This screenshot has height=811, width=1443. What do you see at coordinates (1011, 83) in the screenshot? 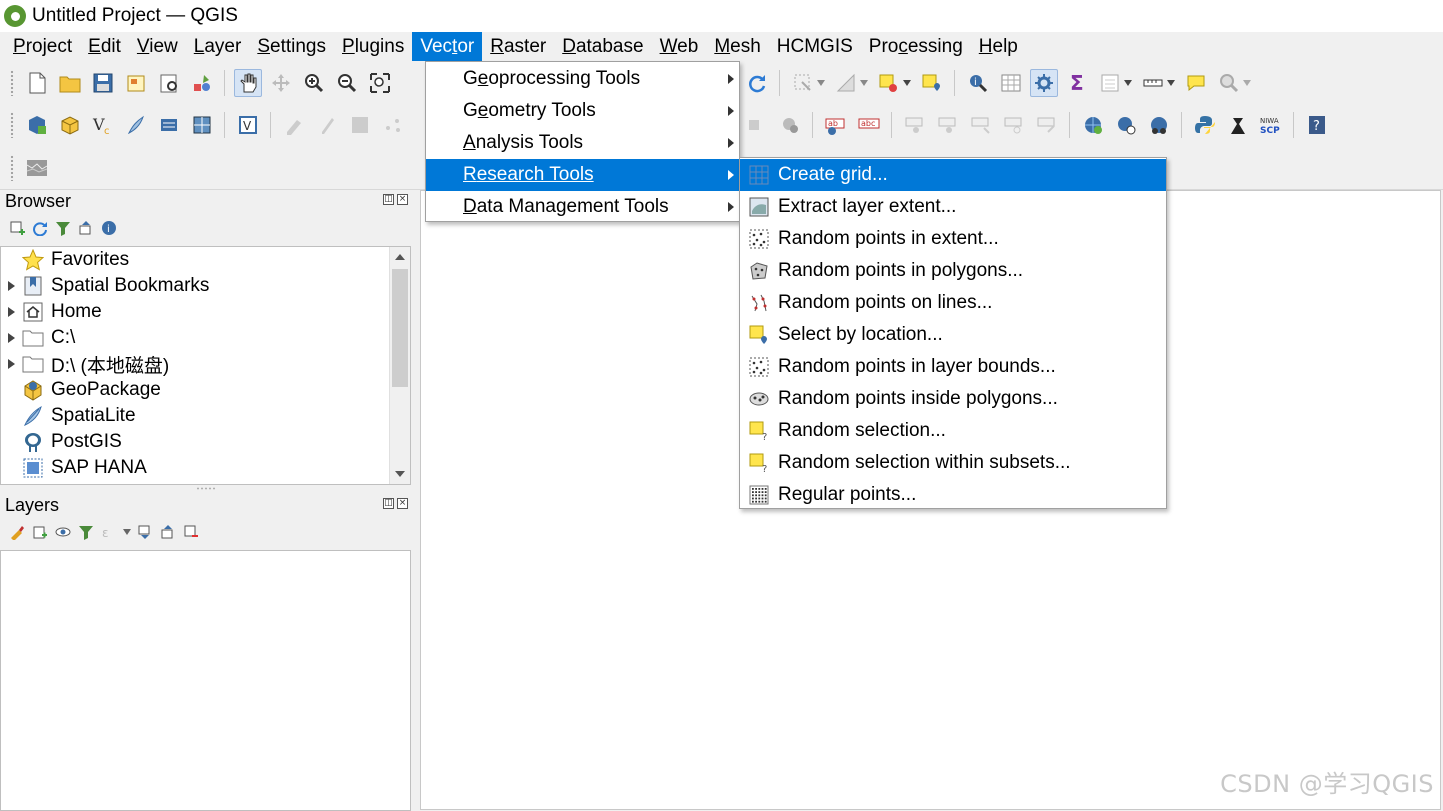
I see `attribute-table-icon` at bounding box center [1011, 83].